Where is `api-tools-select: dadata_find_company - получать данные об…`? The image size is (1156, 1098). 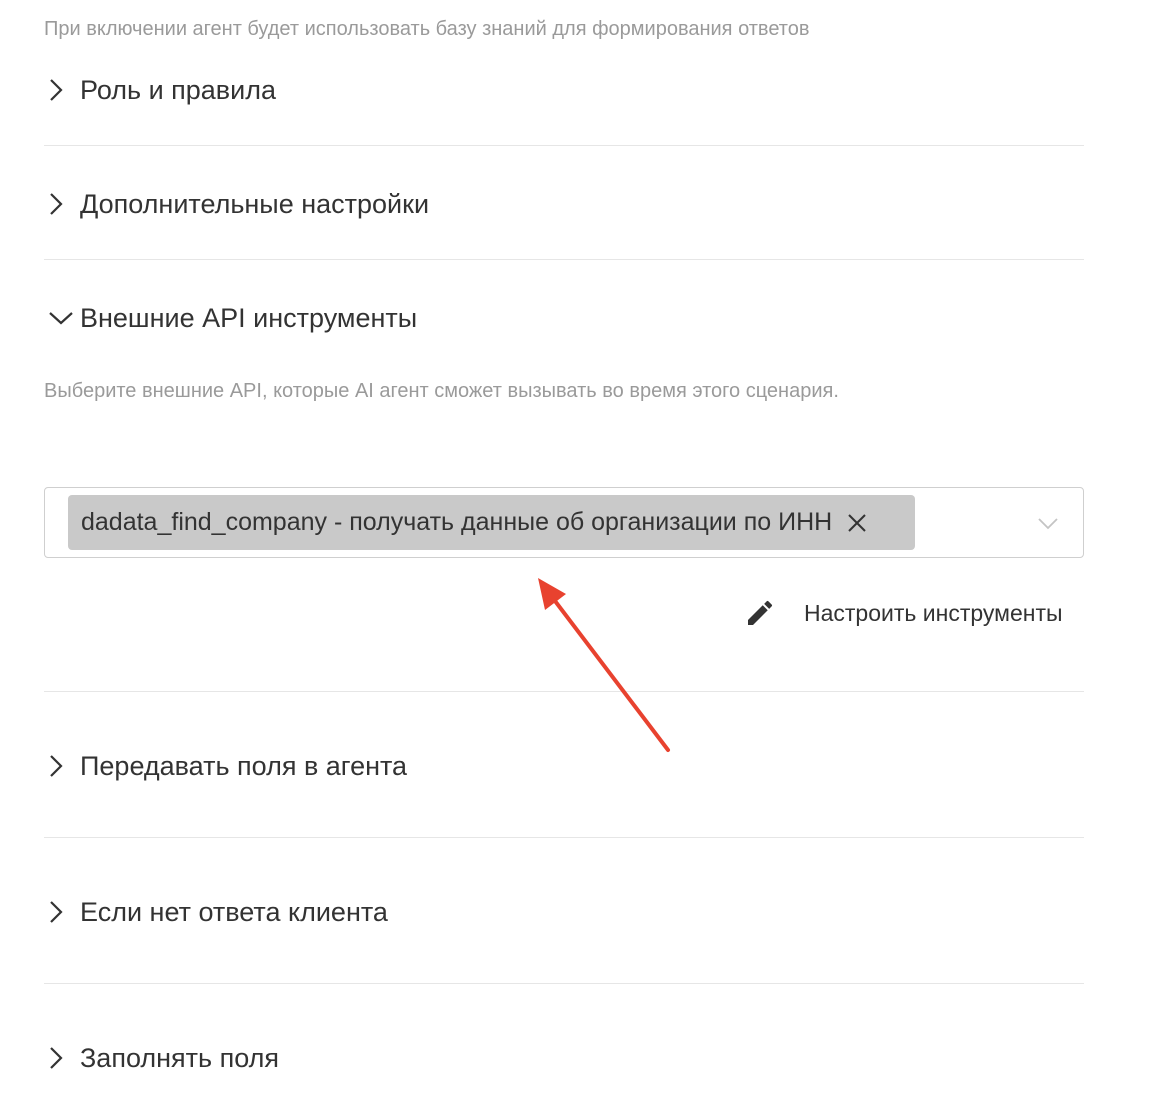 api-tools-select: dadata_find_company - получать данные об… is located at coordinates (564, 522).